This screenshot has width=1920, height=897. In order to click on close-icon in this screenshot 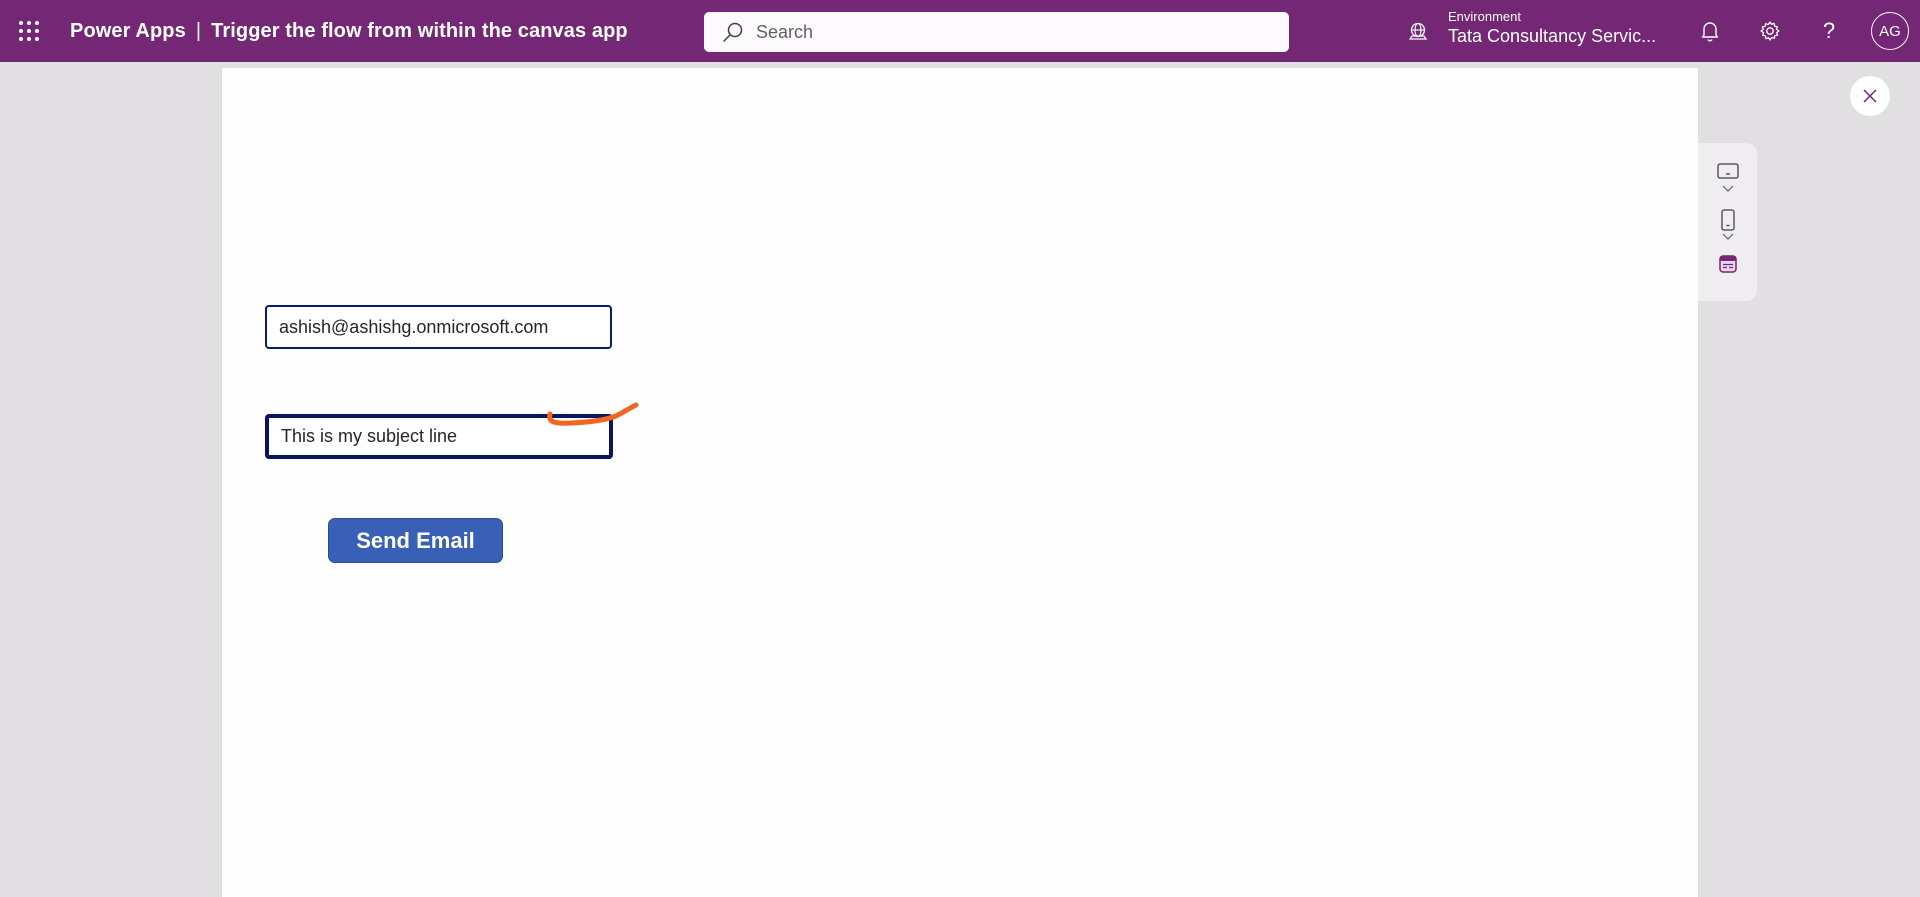, I will do `click(1870, 96)`.